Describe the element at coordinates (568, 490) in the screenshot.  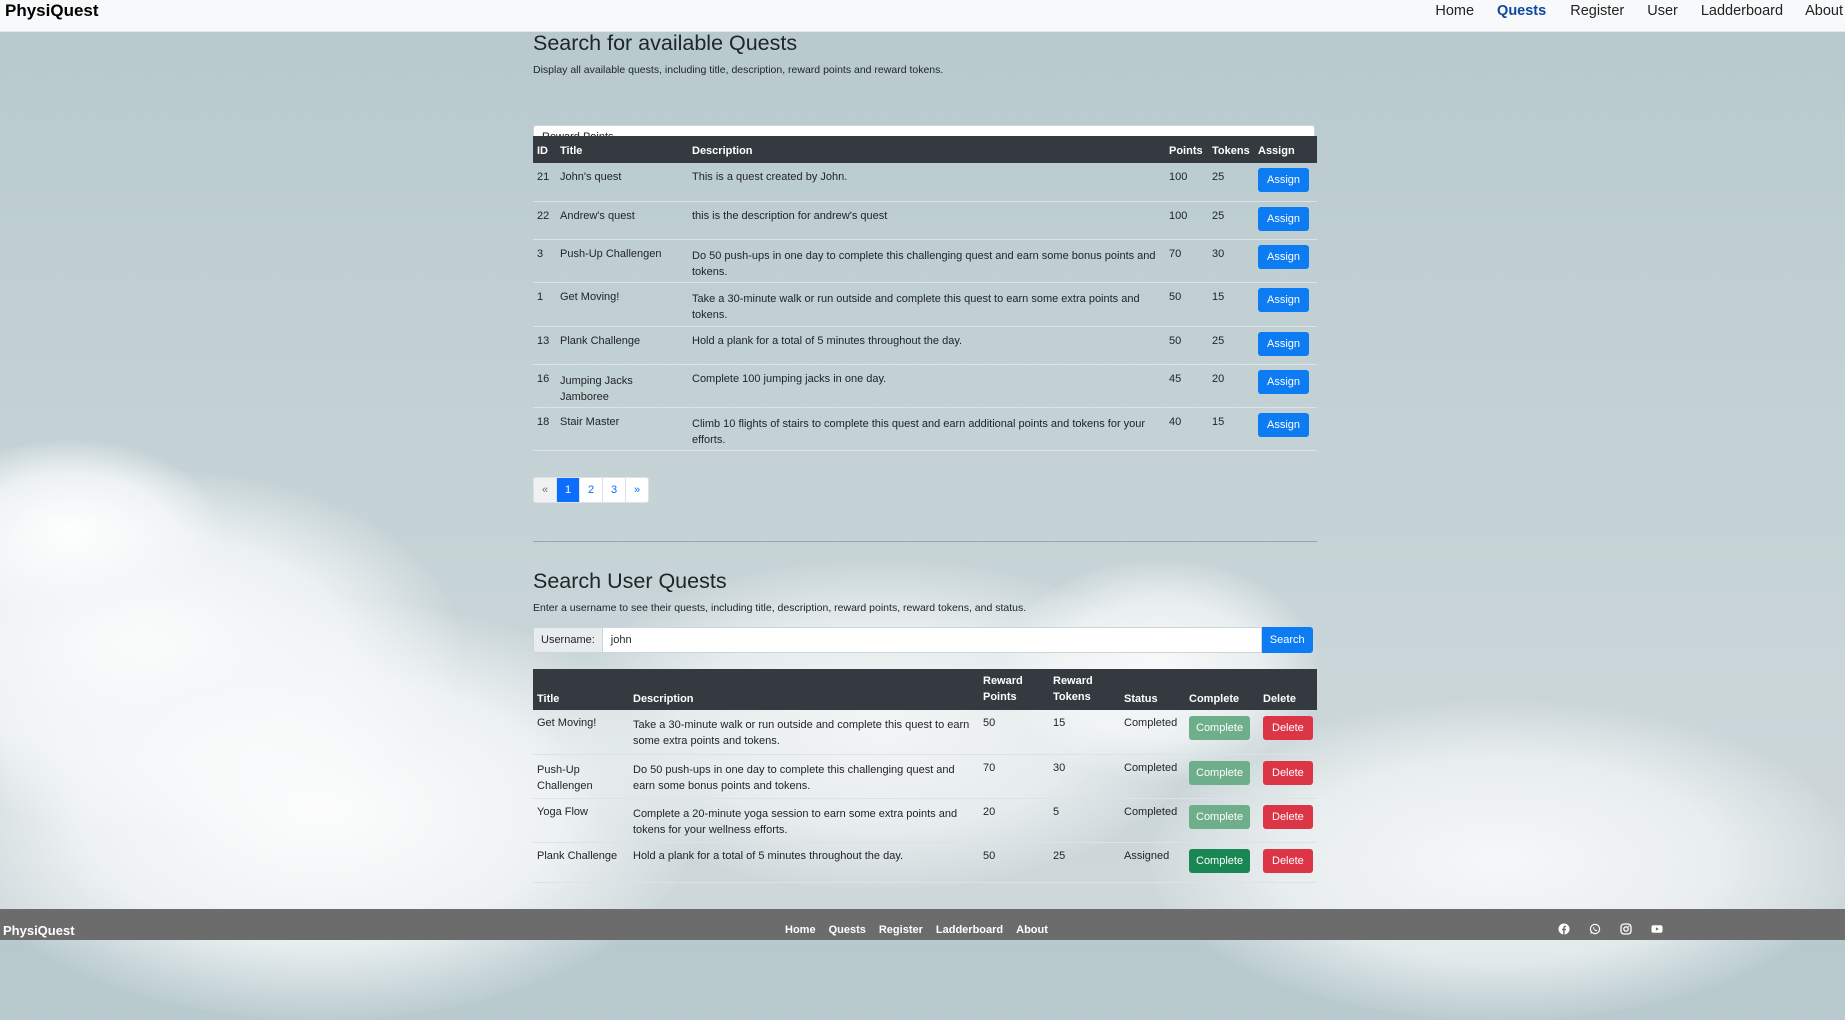
I see `page-1: 1` at that location.